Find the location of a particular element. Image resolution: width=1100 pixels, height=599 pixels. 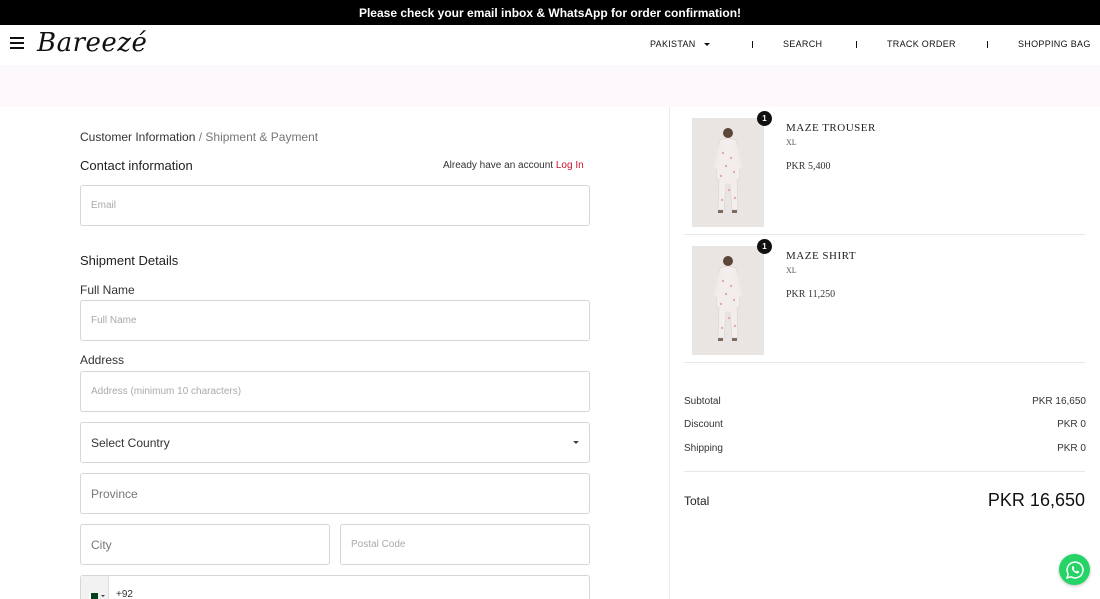

country-label: PAKISTAN is located at coordinates (673, 44).